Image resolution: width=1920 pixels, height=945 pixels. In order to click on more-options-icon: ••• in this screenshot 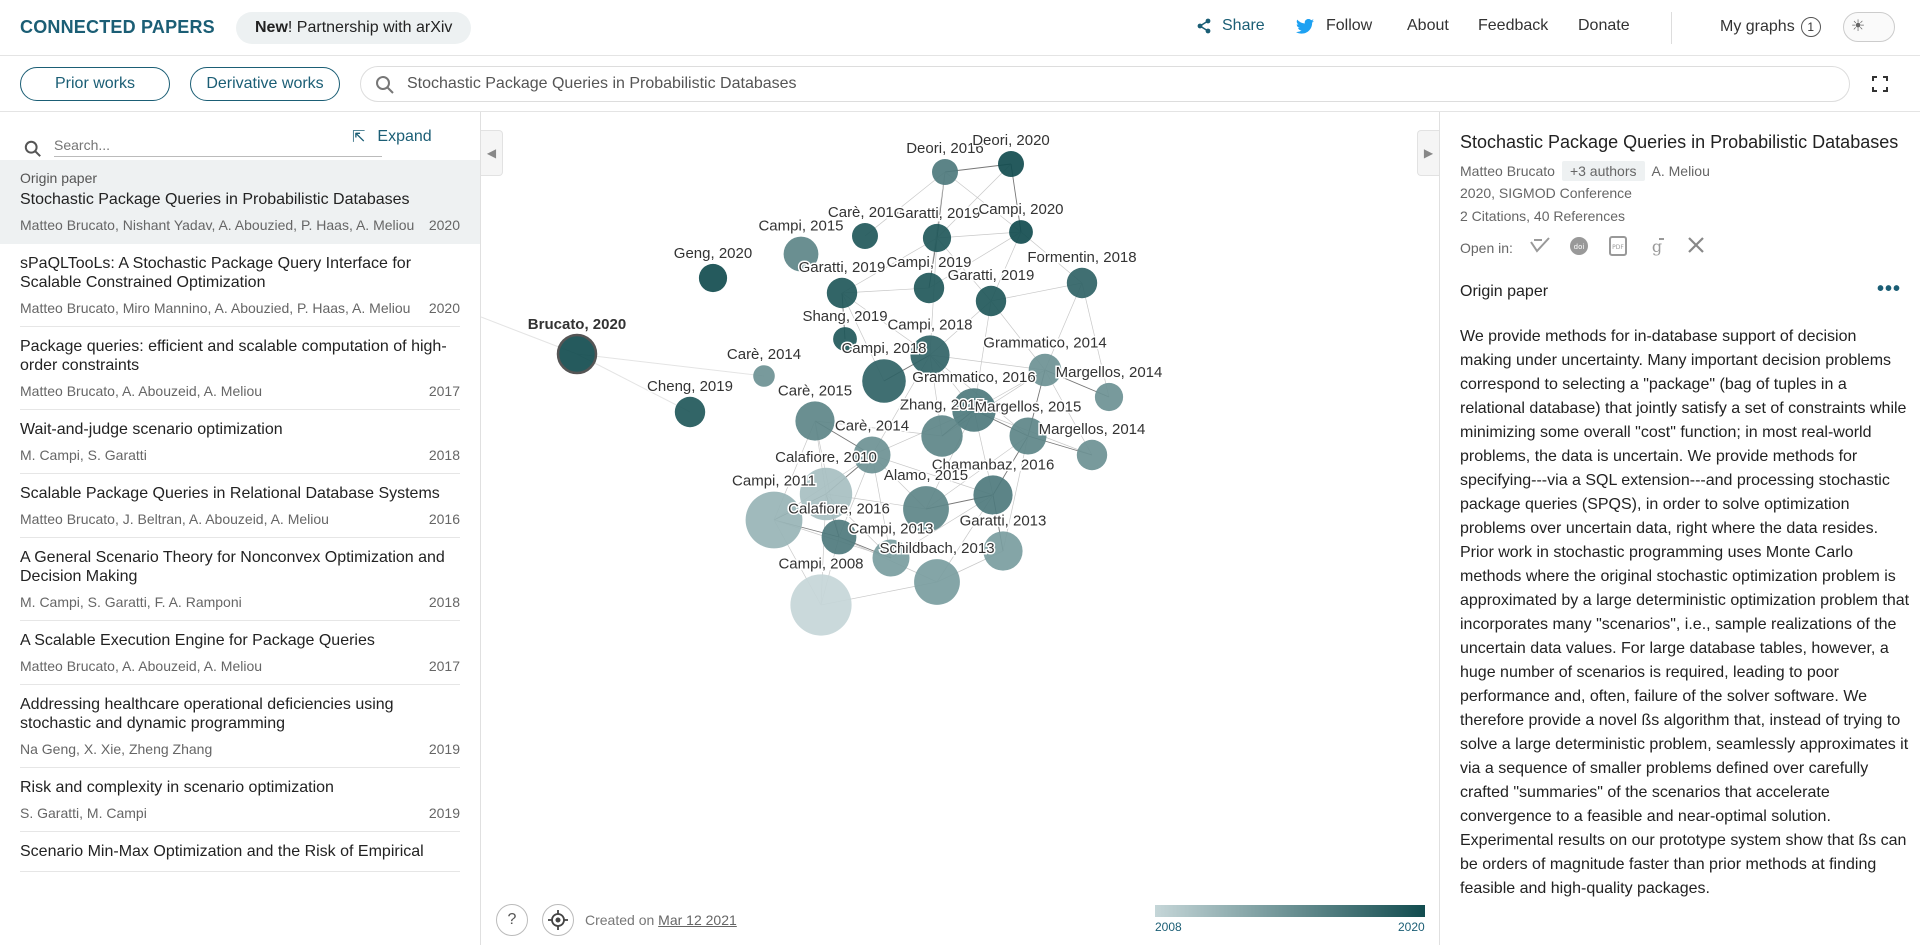, I will do `click(1889, 289)`.